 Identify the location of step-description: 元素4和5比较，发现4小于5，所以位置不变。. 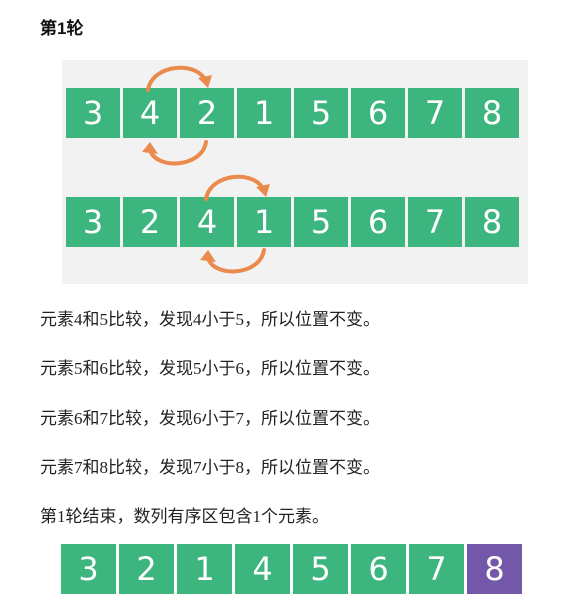
(210, 319).